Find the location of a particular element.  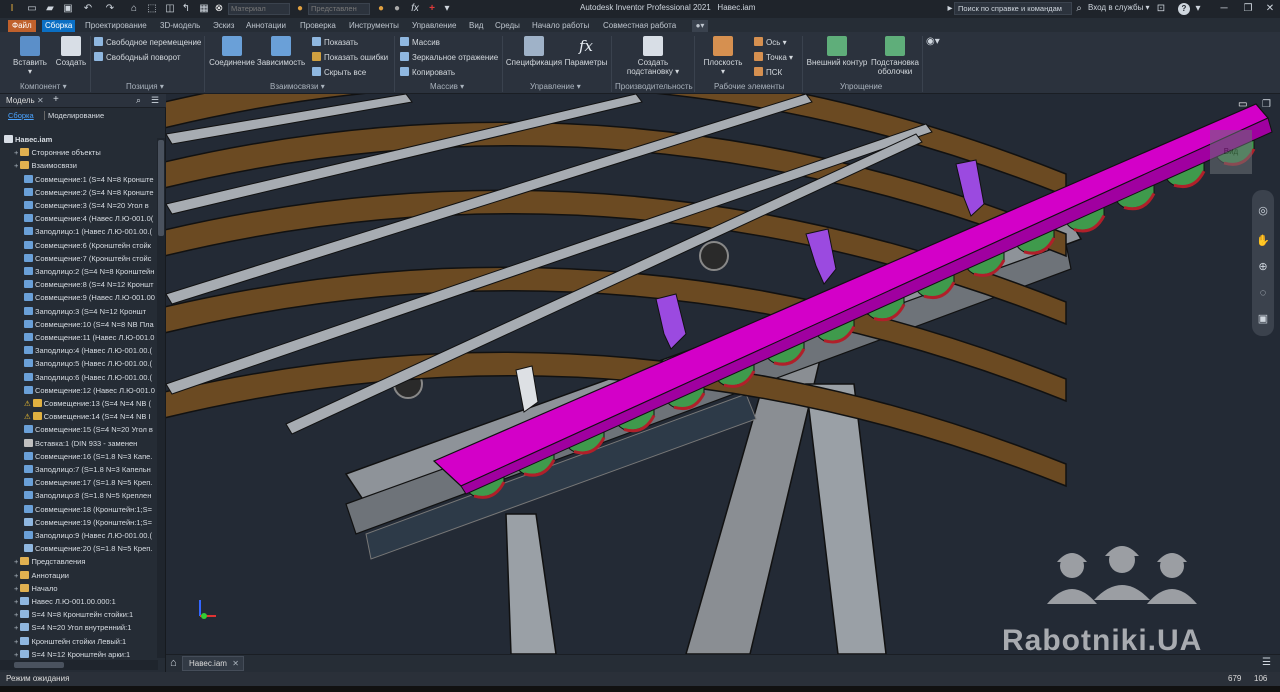

subtab-assembly: Сборка is located at coordinates (21, 115).